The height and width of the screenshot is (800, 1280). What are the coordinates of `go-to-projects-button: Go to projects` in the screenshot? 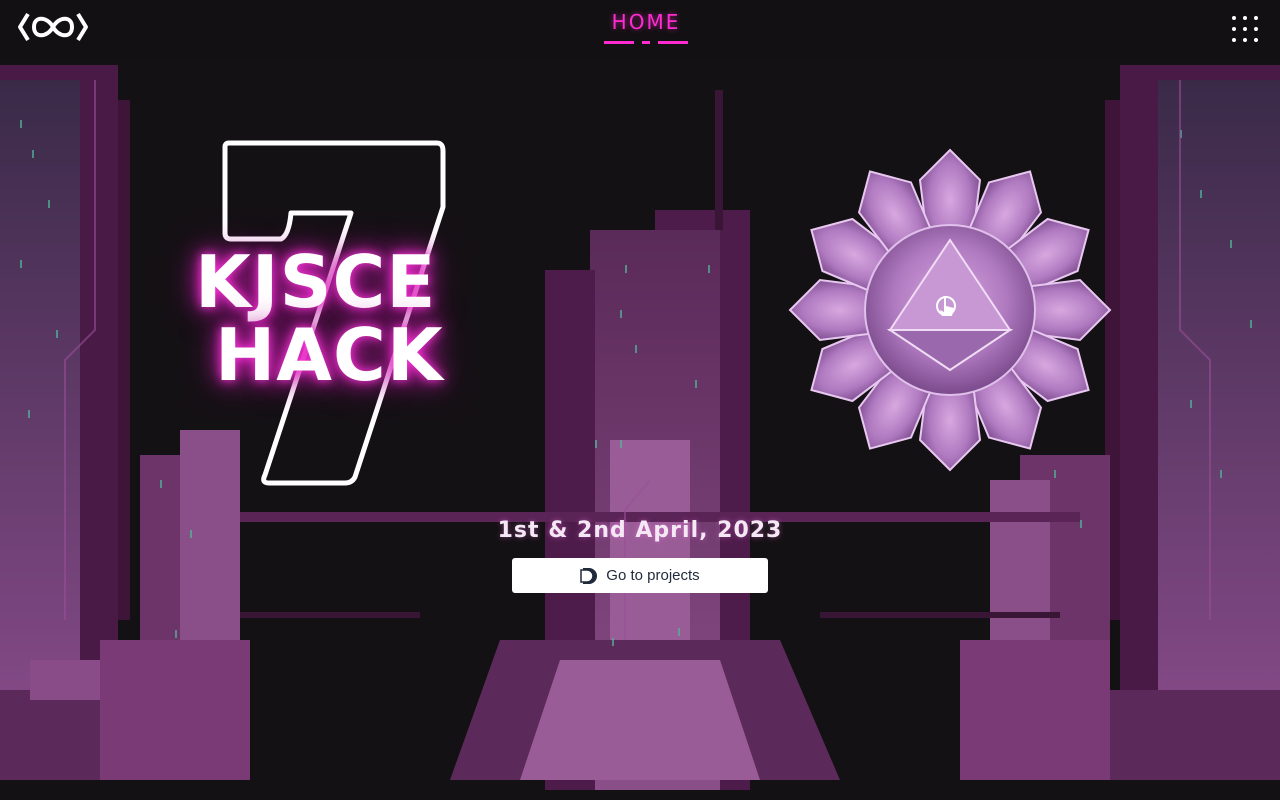 It's located at (640, 575).